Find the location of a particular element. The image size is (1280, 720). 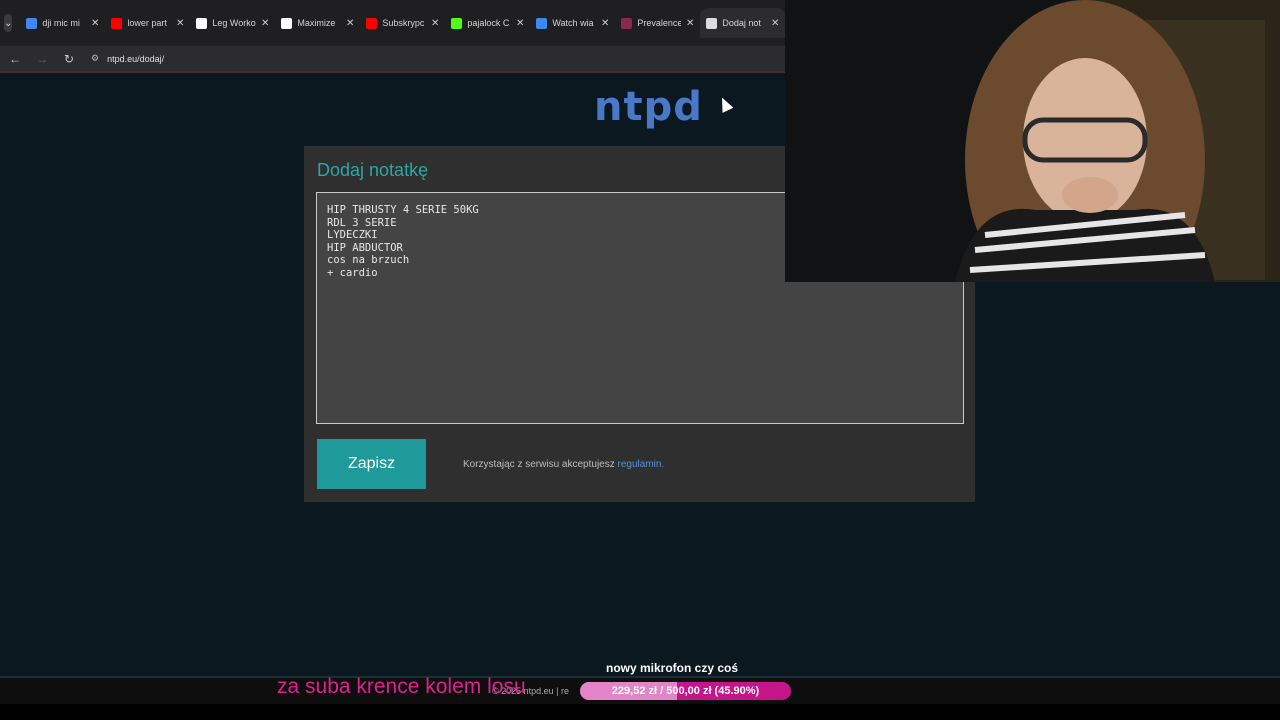

address-bar: ← → ↻ ⚙ ntpd.eu/dodaj/ is located at coordinates (392, 59).